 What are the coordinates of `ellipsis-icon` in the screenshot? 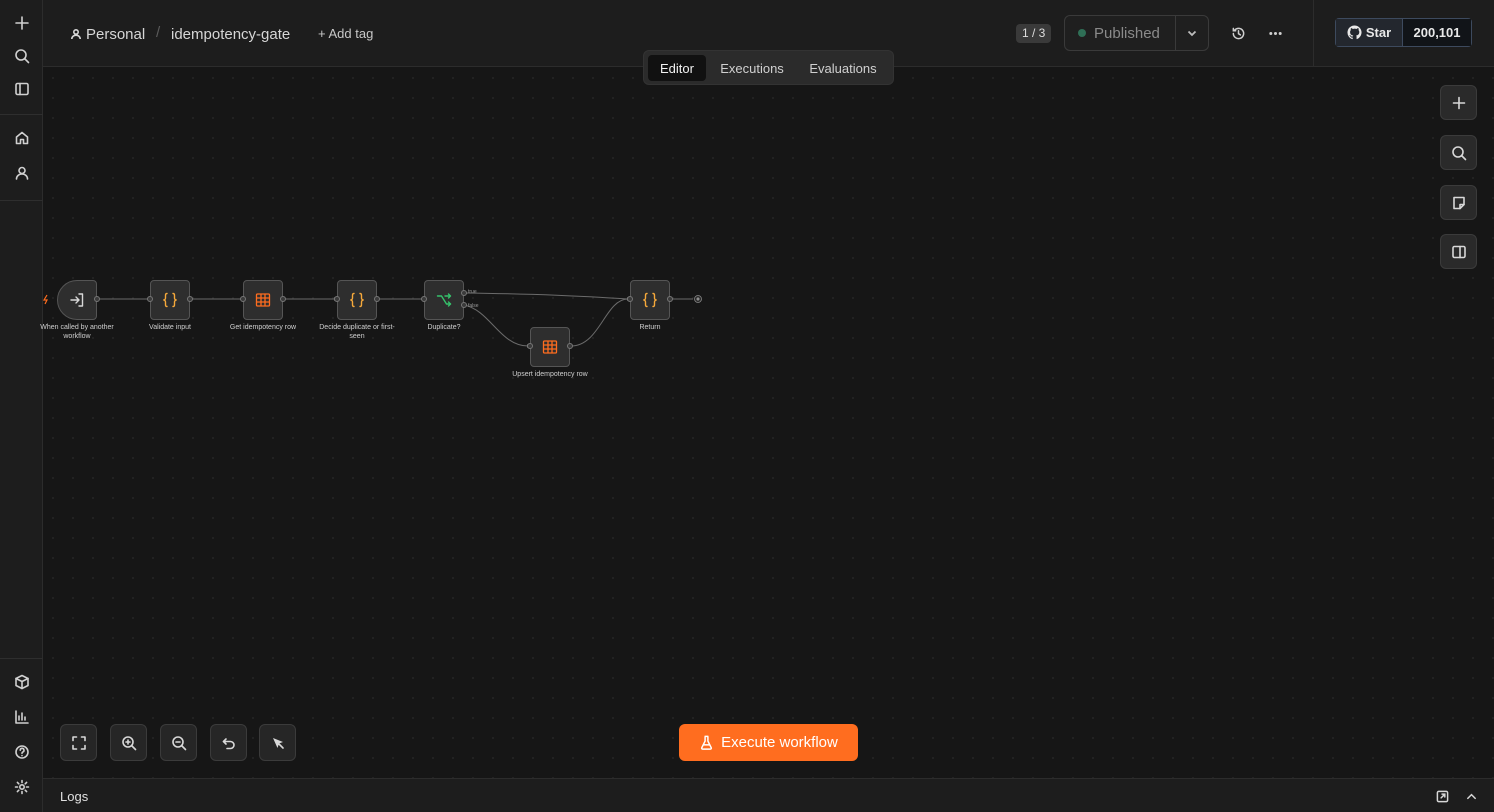 It's located at (1275, 33).